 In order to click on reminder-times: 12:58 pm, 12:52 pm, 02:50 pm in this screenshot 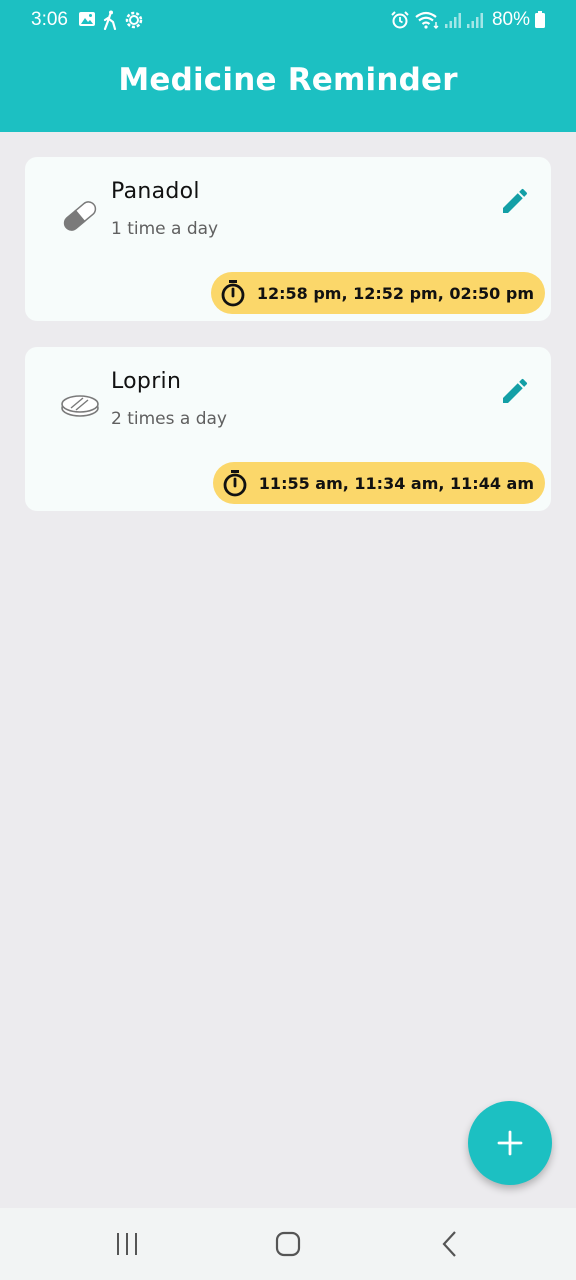, I will do `click(395, 293)`.